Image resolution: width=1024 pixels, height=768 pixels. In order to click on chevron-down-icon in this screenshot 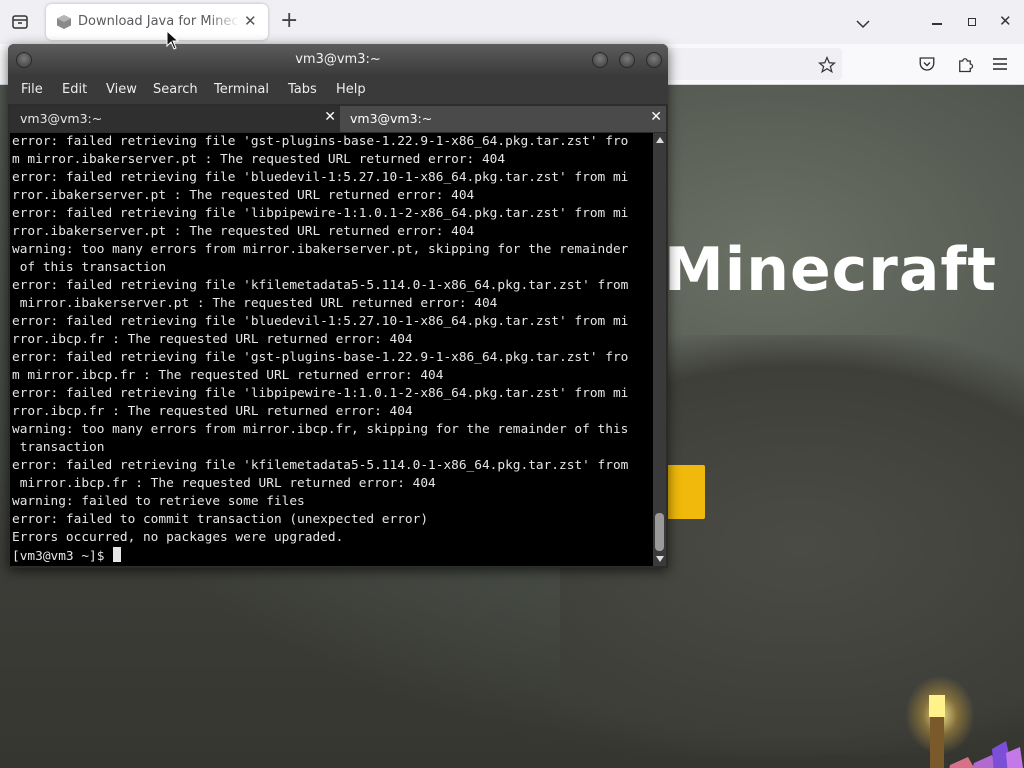, I will do `click(863, 23)`.